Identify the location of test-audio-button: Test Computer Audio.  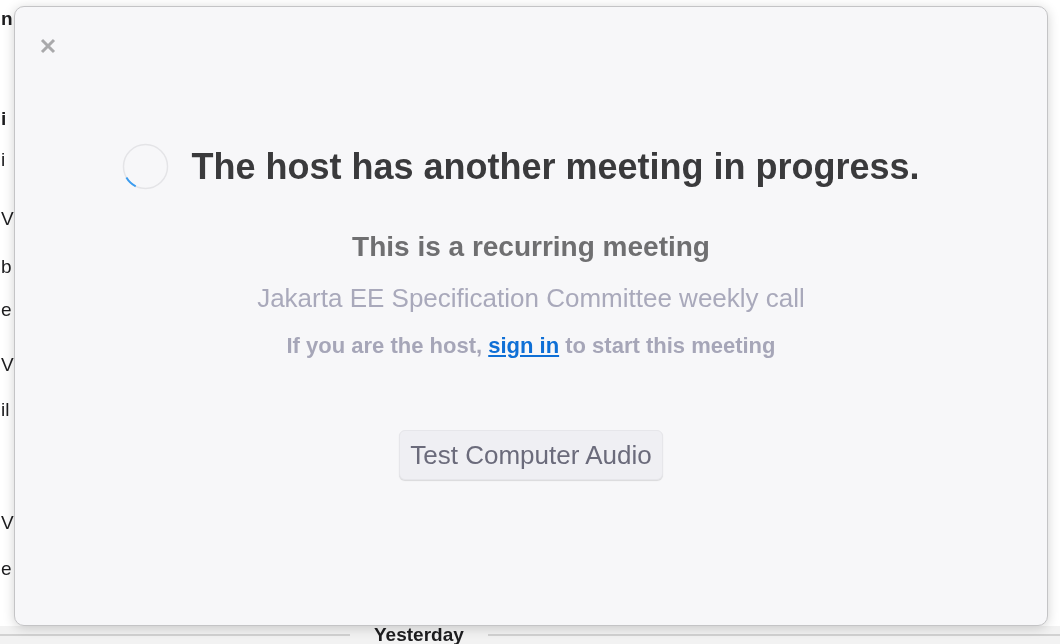
(531, 455).